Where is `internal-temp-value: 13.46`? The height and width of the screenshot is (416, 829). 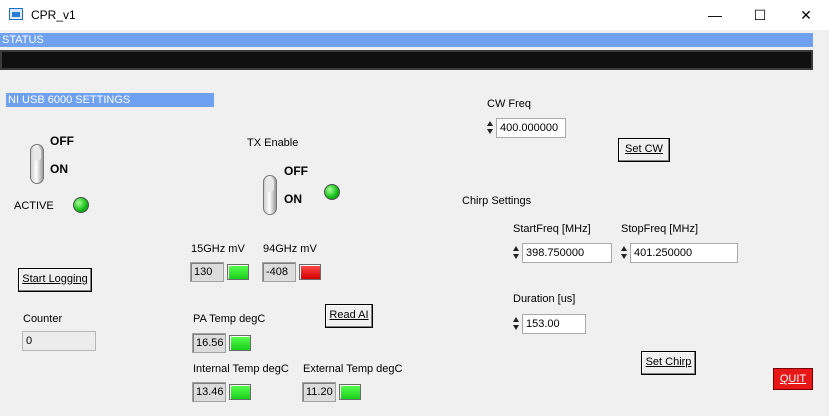
internal-temp-value: 13.46 is located at coordinates (209, 392).